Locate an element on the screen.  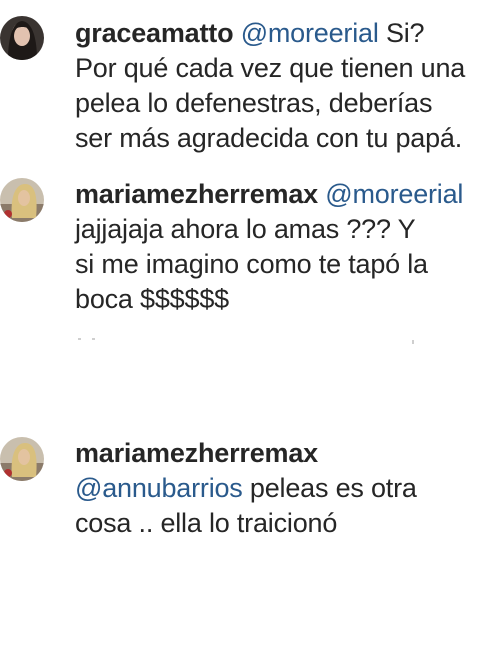
comment-text-line: ser más agradecida con tu papá. is located at coordinates (269, 138).